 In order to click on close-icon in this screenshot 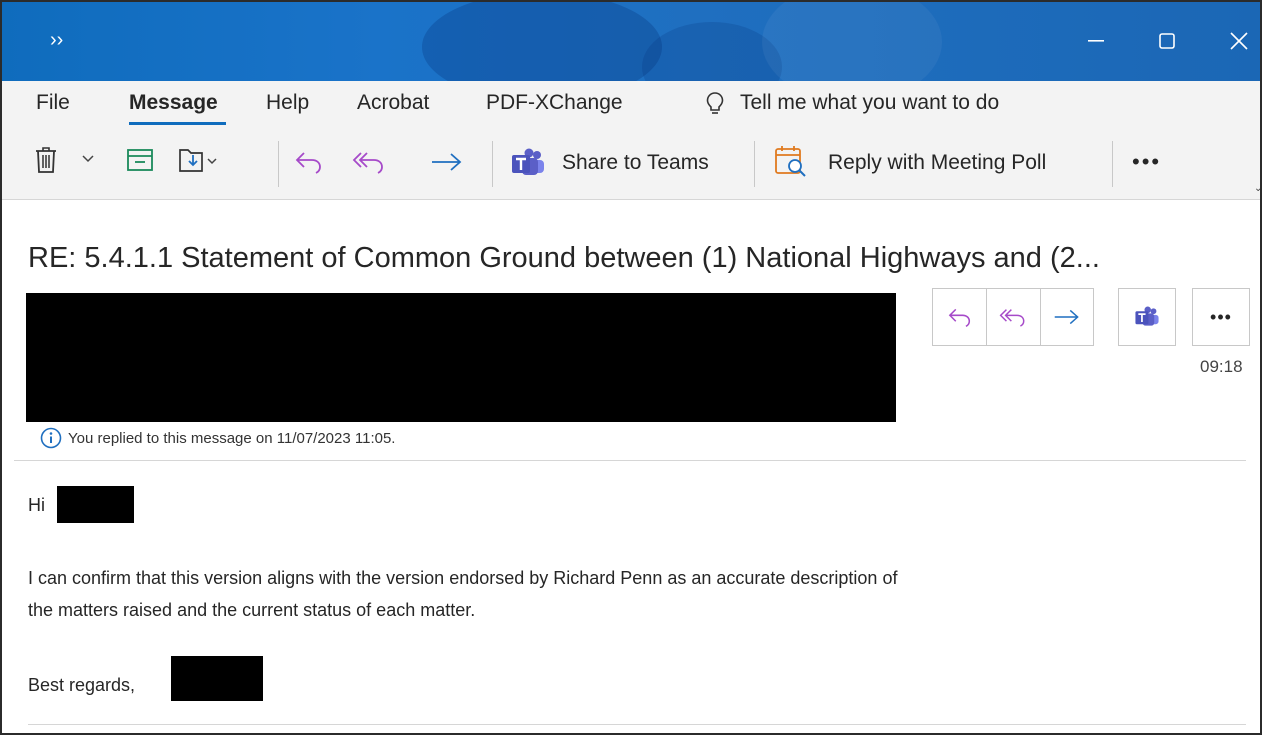, I will do `click(1239, 41)`.